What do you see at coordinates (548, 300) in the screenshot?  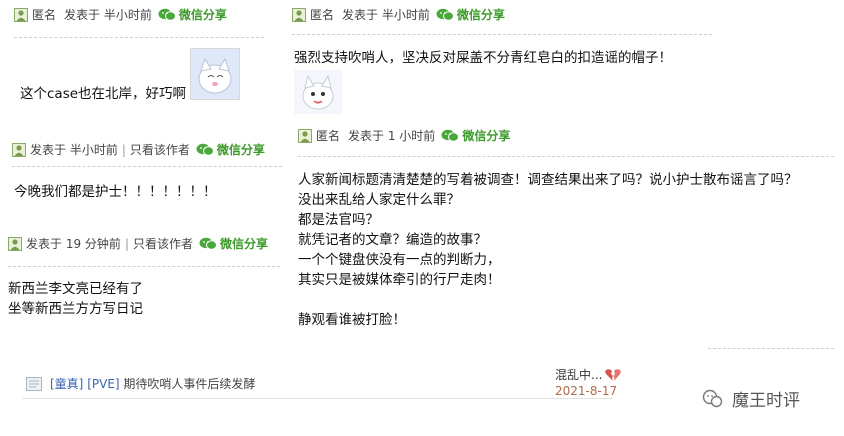 I see `comment-line` at bounding box center [548, 300].